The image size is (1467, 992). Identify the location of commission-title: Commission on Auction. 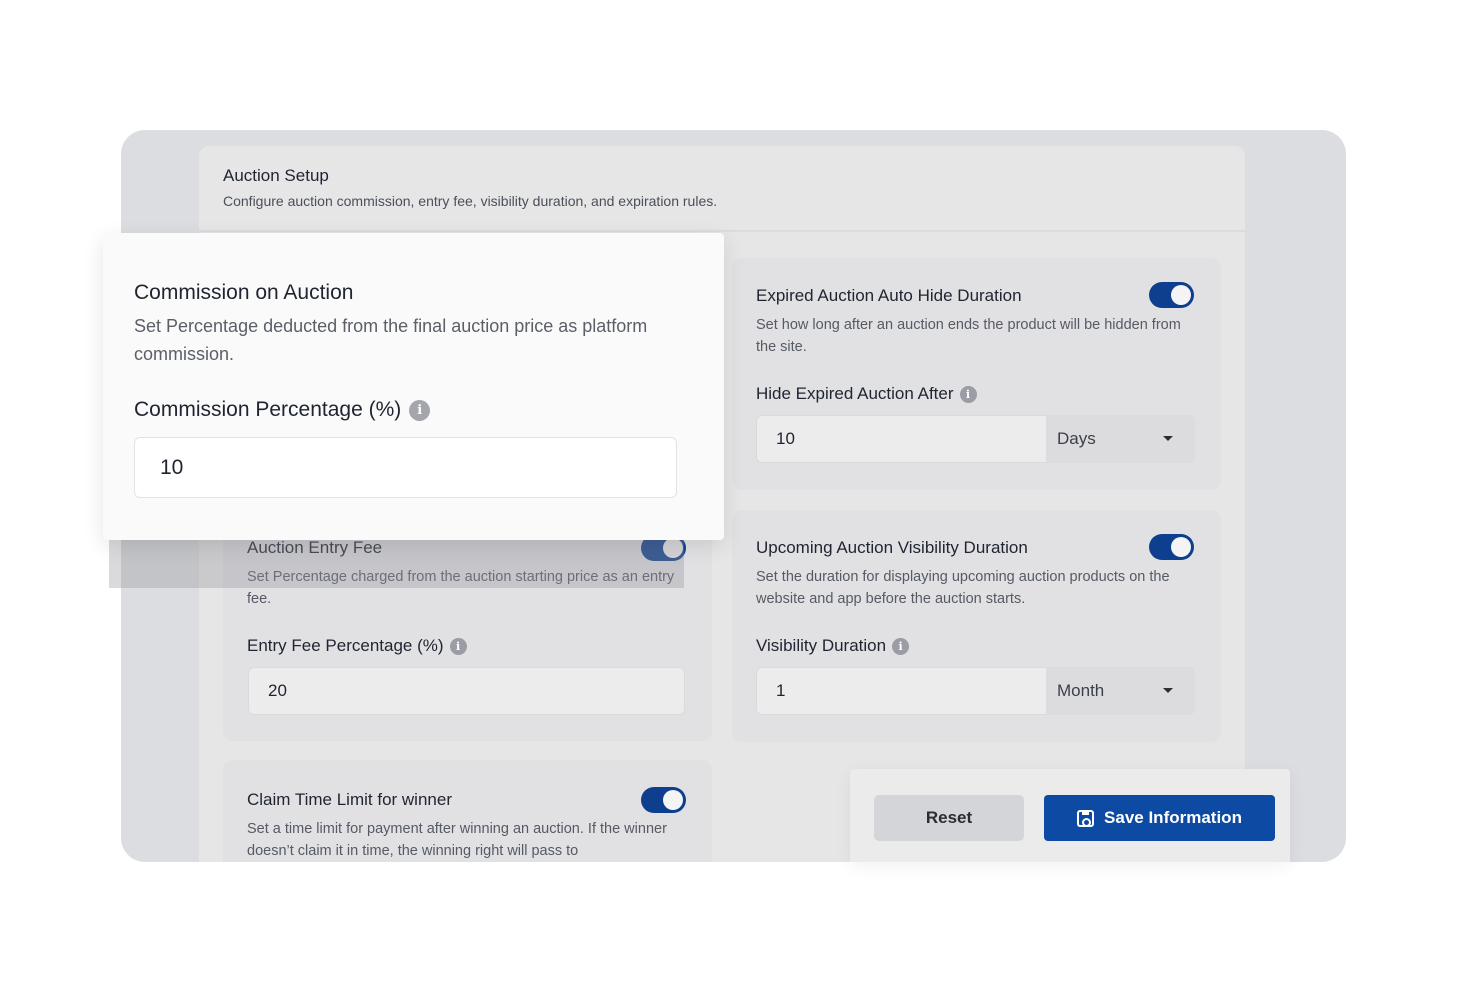
(244, 292).